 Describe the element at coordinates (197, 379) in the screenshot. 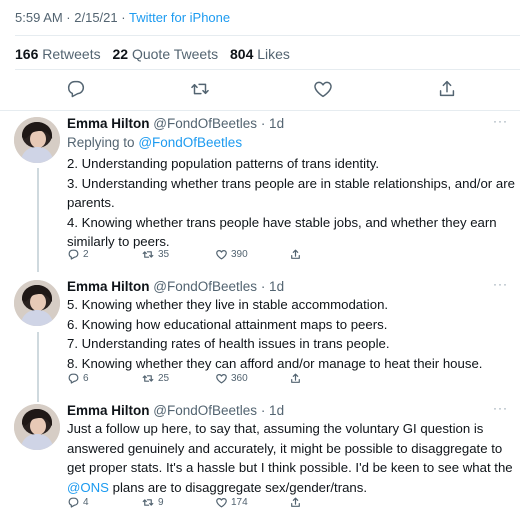

I see `reply-action-bar: 6 25 360` at that location.